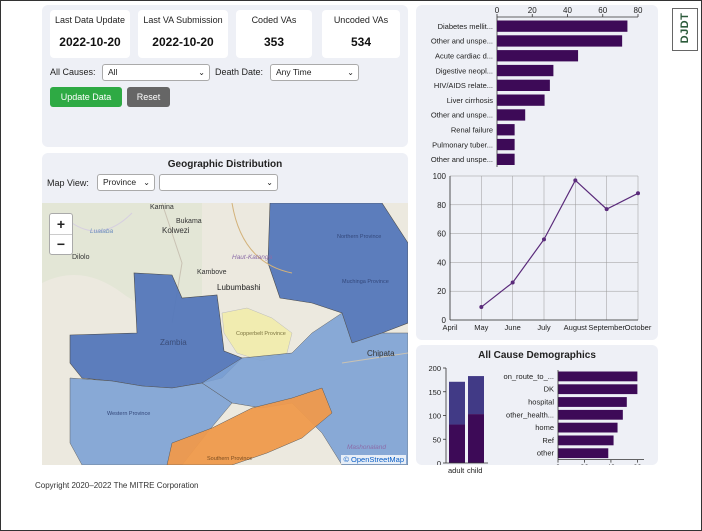  What do you see at coordinates (126, 182) in the screenshot?
I see `map-view-select: Province ⌄` at bounding box center [126, 182].